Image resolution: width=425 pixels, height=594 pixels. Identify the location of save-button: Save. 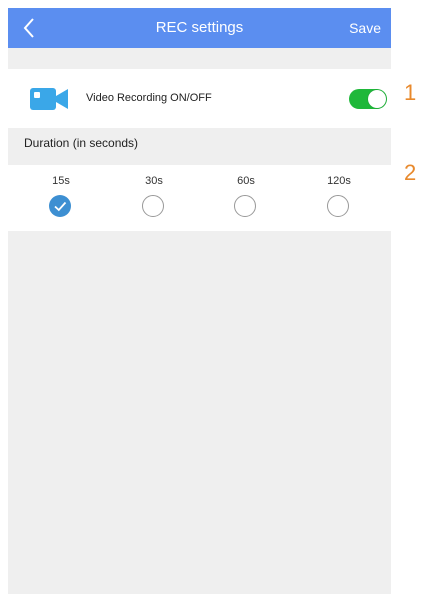
(365, 28).